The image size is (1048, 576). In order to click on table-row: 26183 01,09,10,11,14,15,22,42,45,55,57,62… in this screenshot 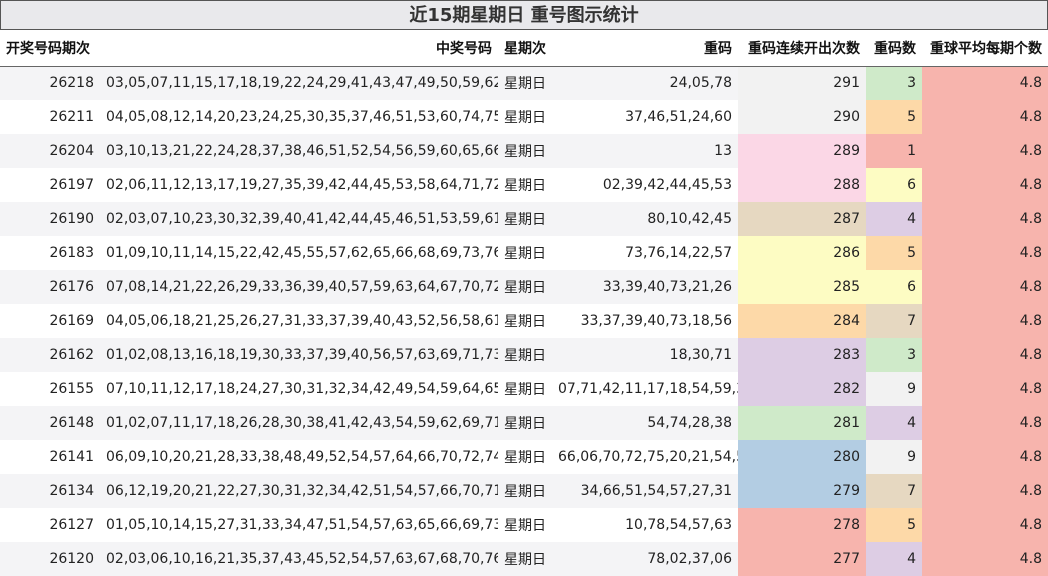, I will do `click(524, 253)`.